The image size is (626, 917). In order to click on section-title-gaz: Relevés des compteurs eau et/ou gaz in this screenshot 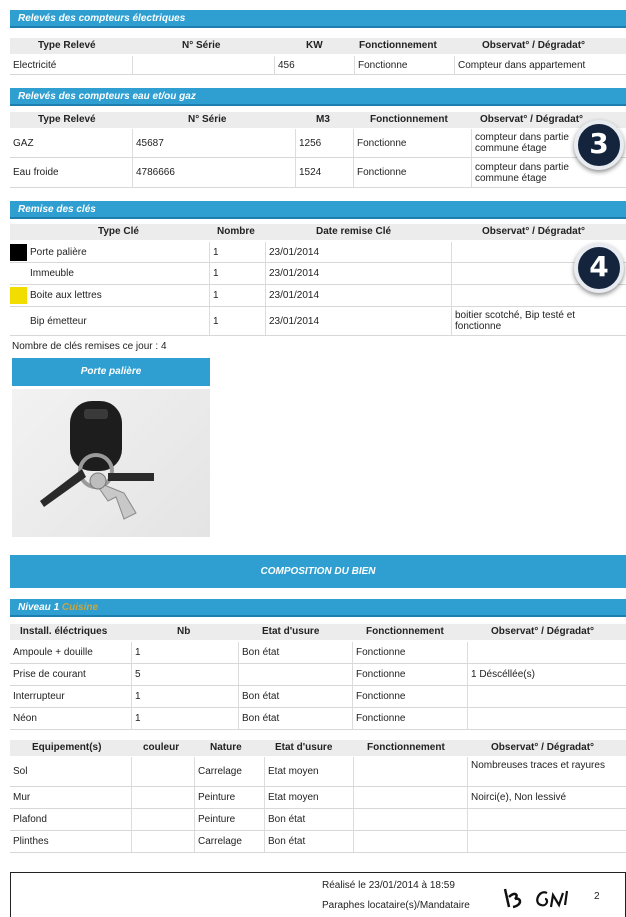, I will do `click(318, 97)`.